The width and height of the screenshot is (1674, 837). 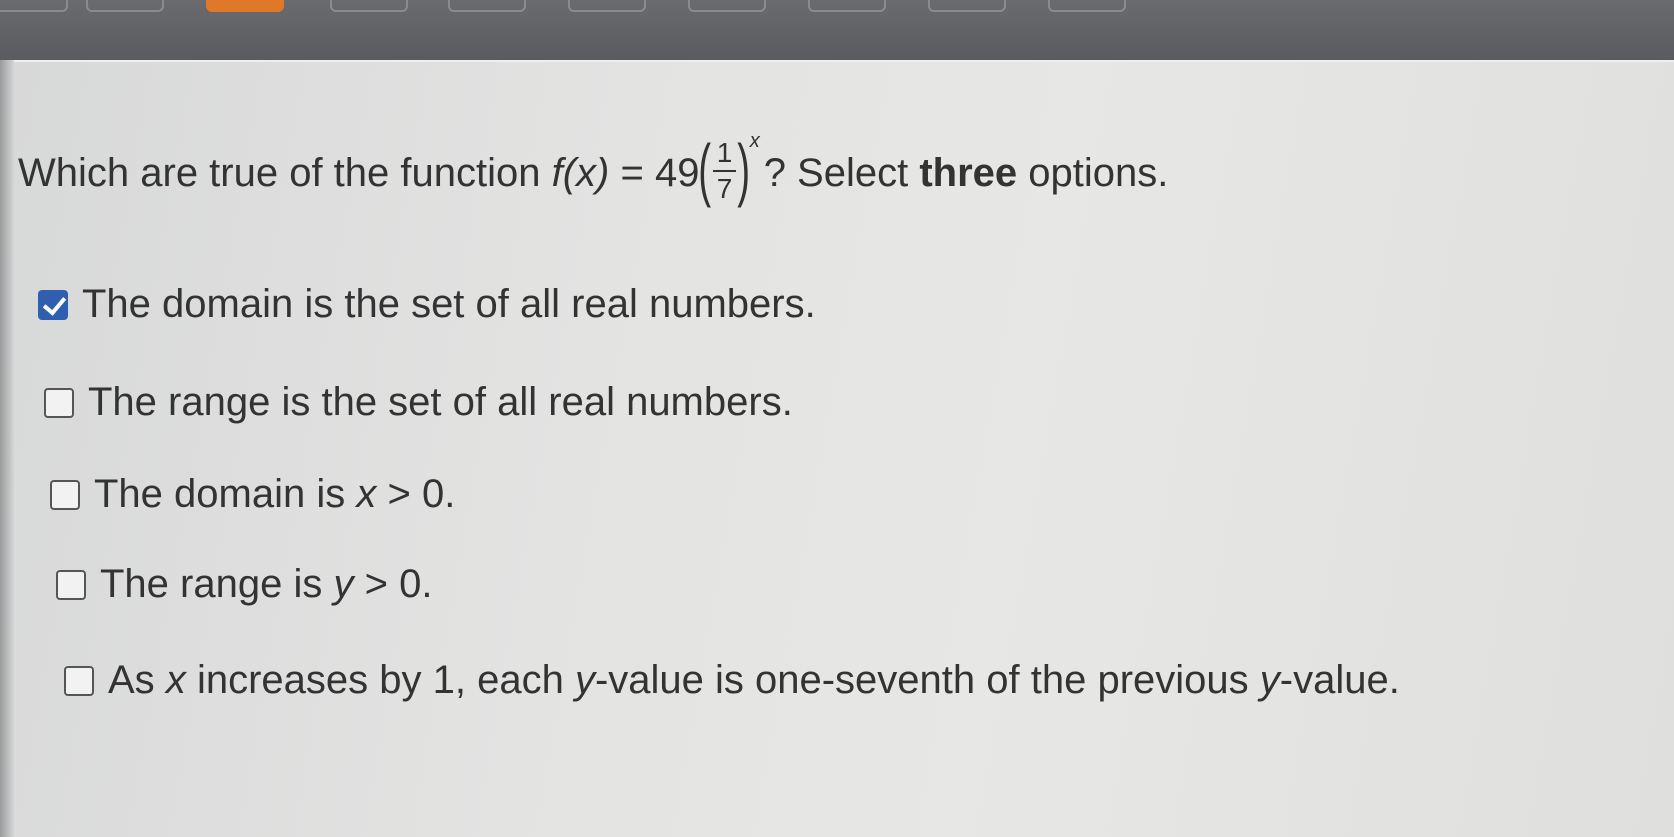 I want to click on option-label: The range is, so click(x=211, y=584).